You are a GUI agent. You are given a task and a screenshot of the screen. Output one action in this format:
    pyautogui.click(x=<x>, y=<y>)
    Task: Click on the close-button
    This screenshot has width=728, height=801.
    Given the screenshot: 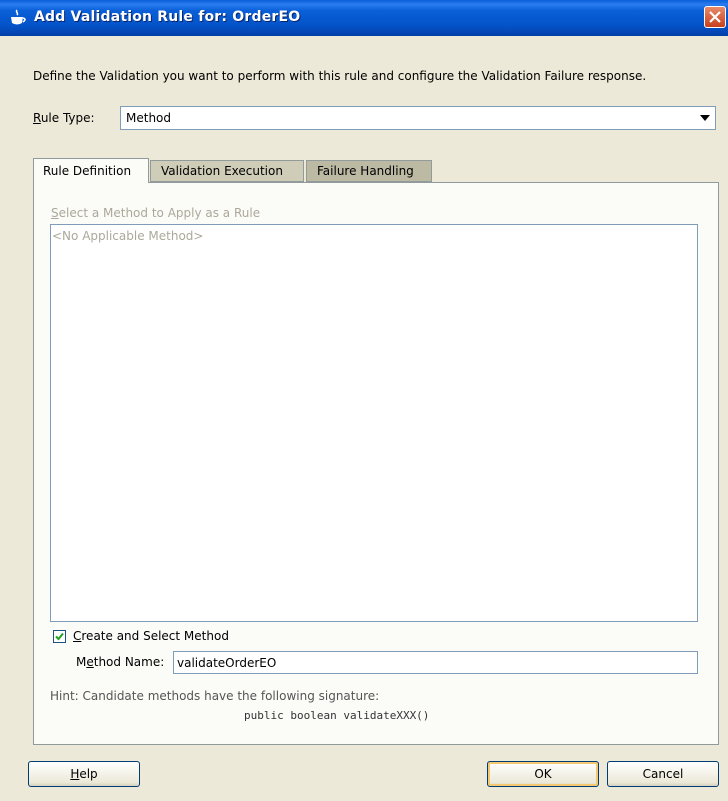 What is the action you would take?
    pyautogui.click(x=715, y=17)
    